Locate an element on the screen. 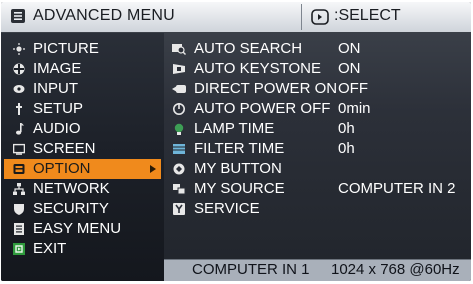  menu-item-option: OPTION is located at coordinates (82, 169).